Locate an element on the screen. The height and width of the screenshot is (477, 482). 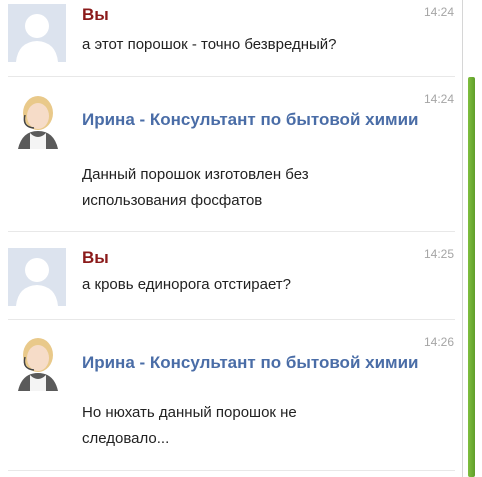
message-time: 14:26 is located at coordinates (438, 342).